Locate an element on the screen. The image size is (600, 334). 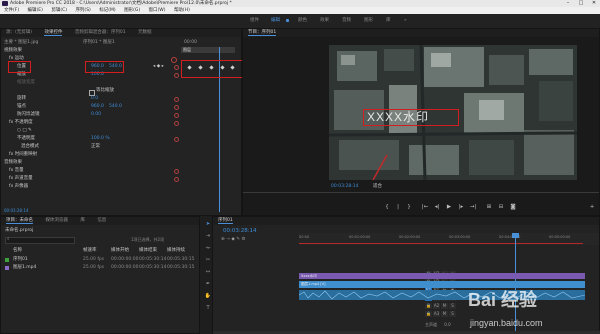
motion-reset-icon is located at coordinates (174, 60).